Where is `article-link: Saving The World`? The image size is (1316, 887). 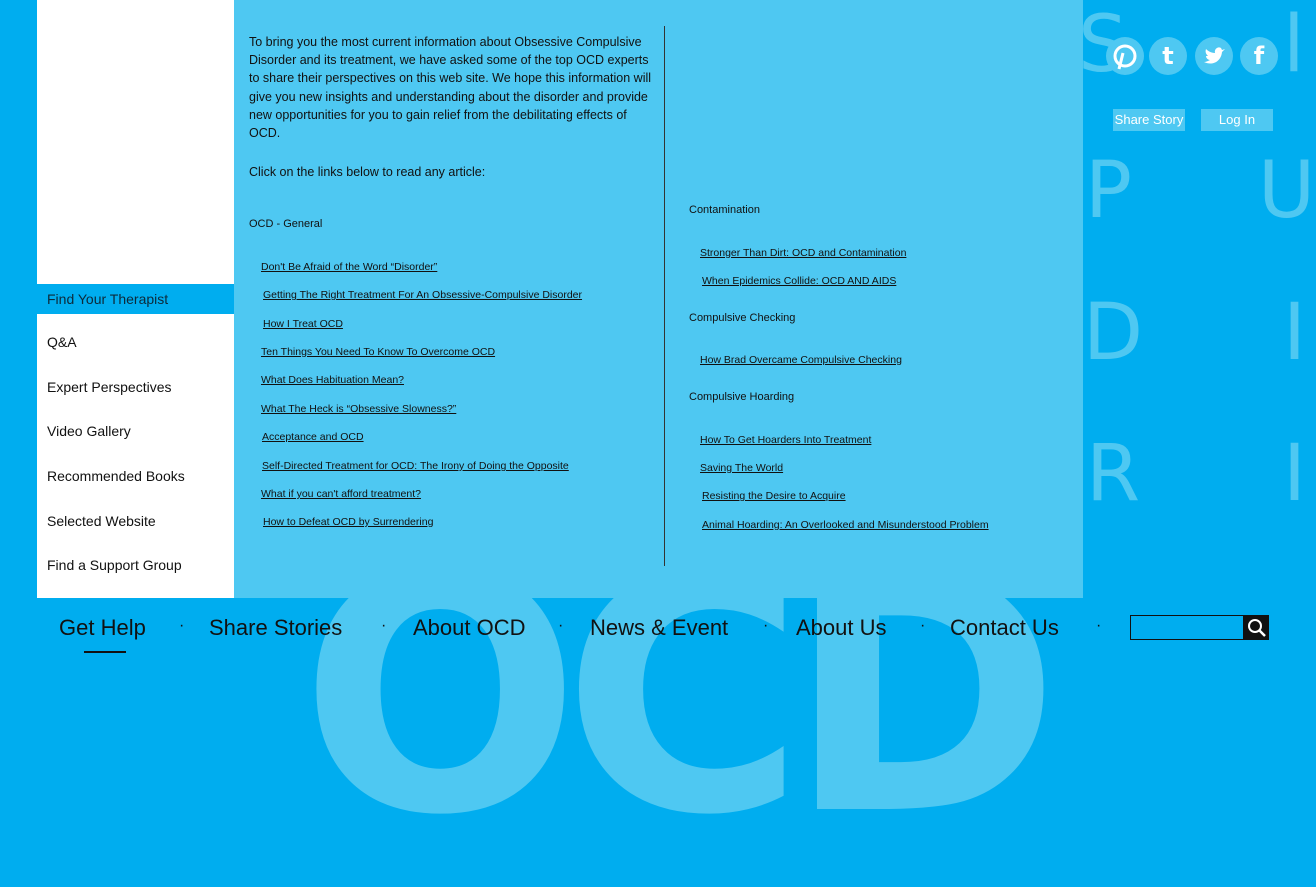 article-link: Saving The World is located at coordinates (741, 468).